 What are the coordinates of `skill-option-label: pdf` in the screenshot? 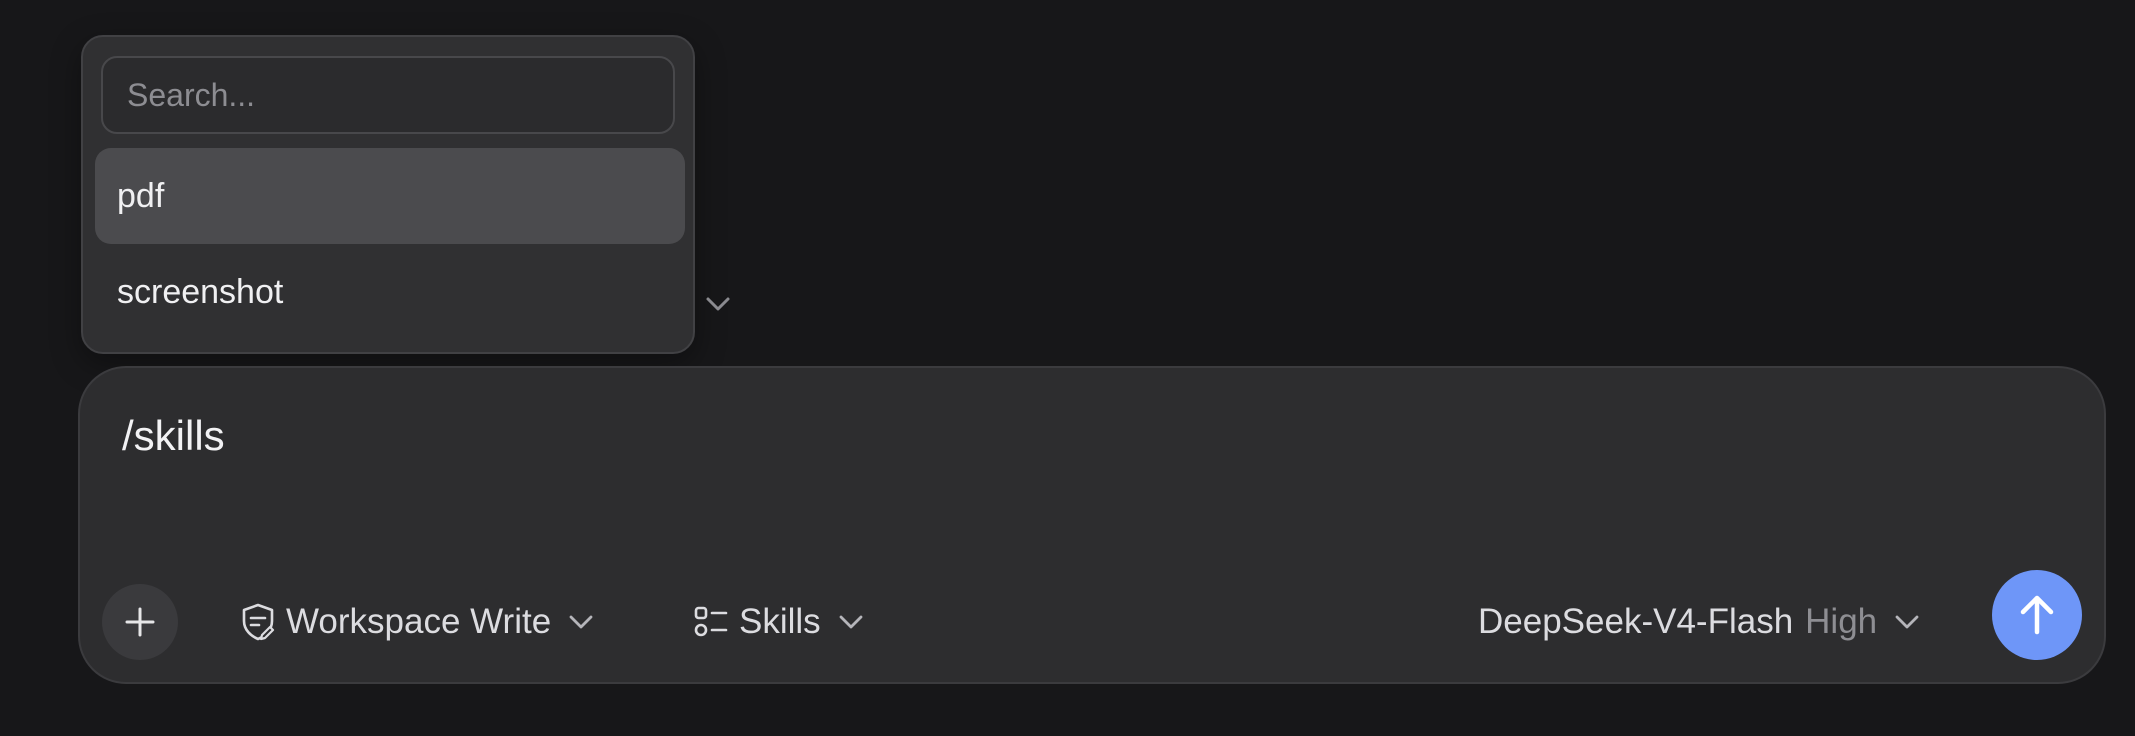 It's located at (141, 195).